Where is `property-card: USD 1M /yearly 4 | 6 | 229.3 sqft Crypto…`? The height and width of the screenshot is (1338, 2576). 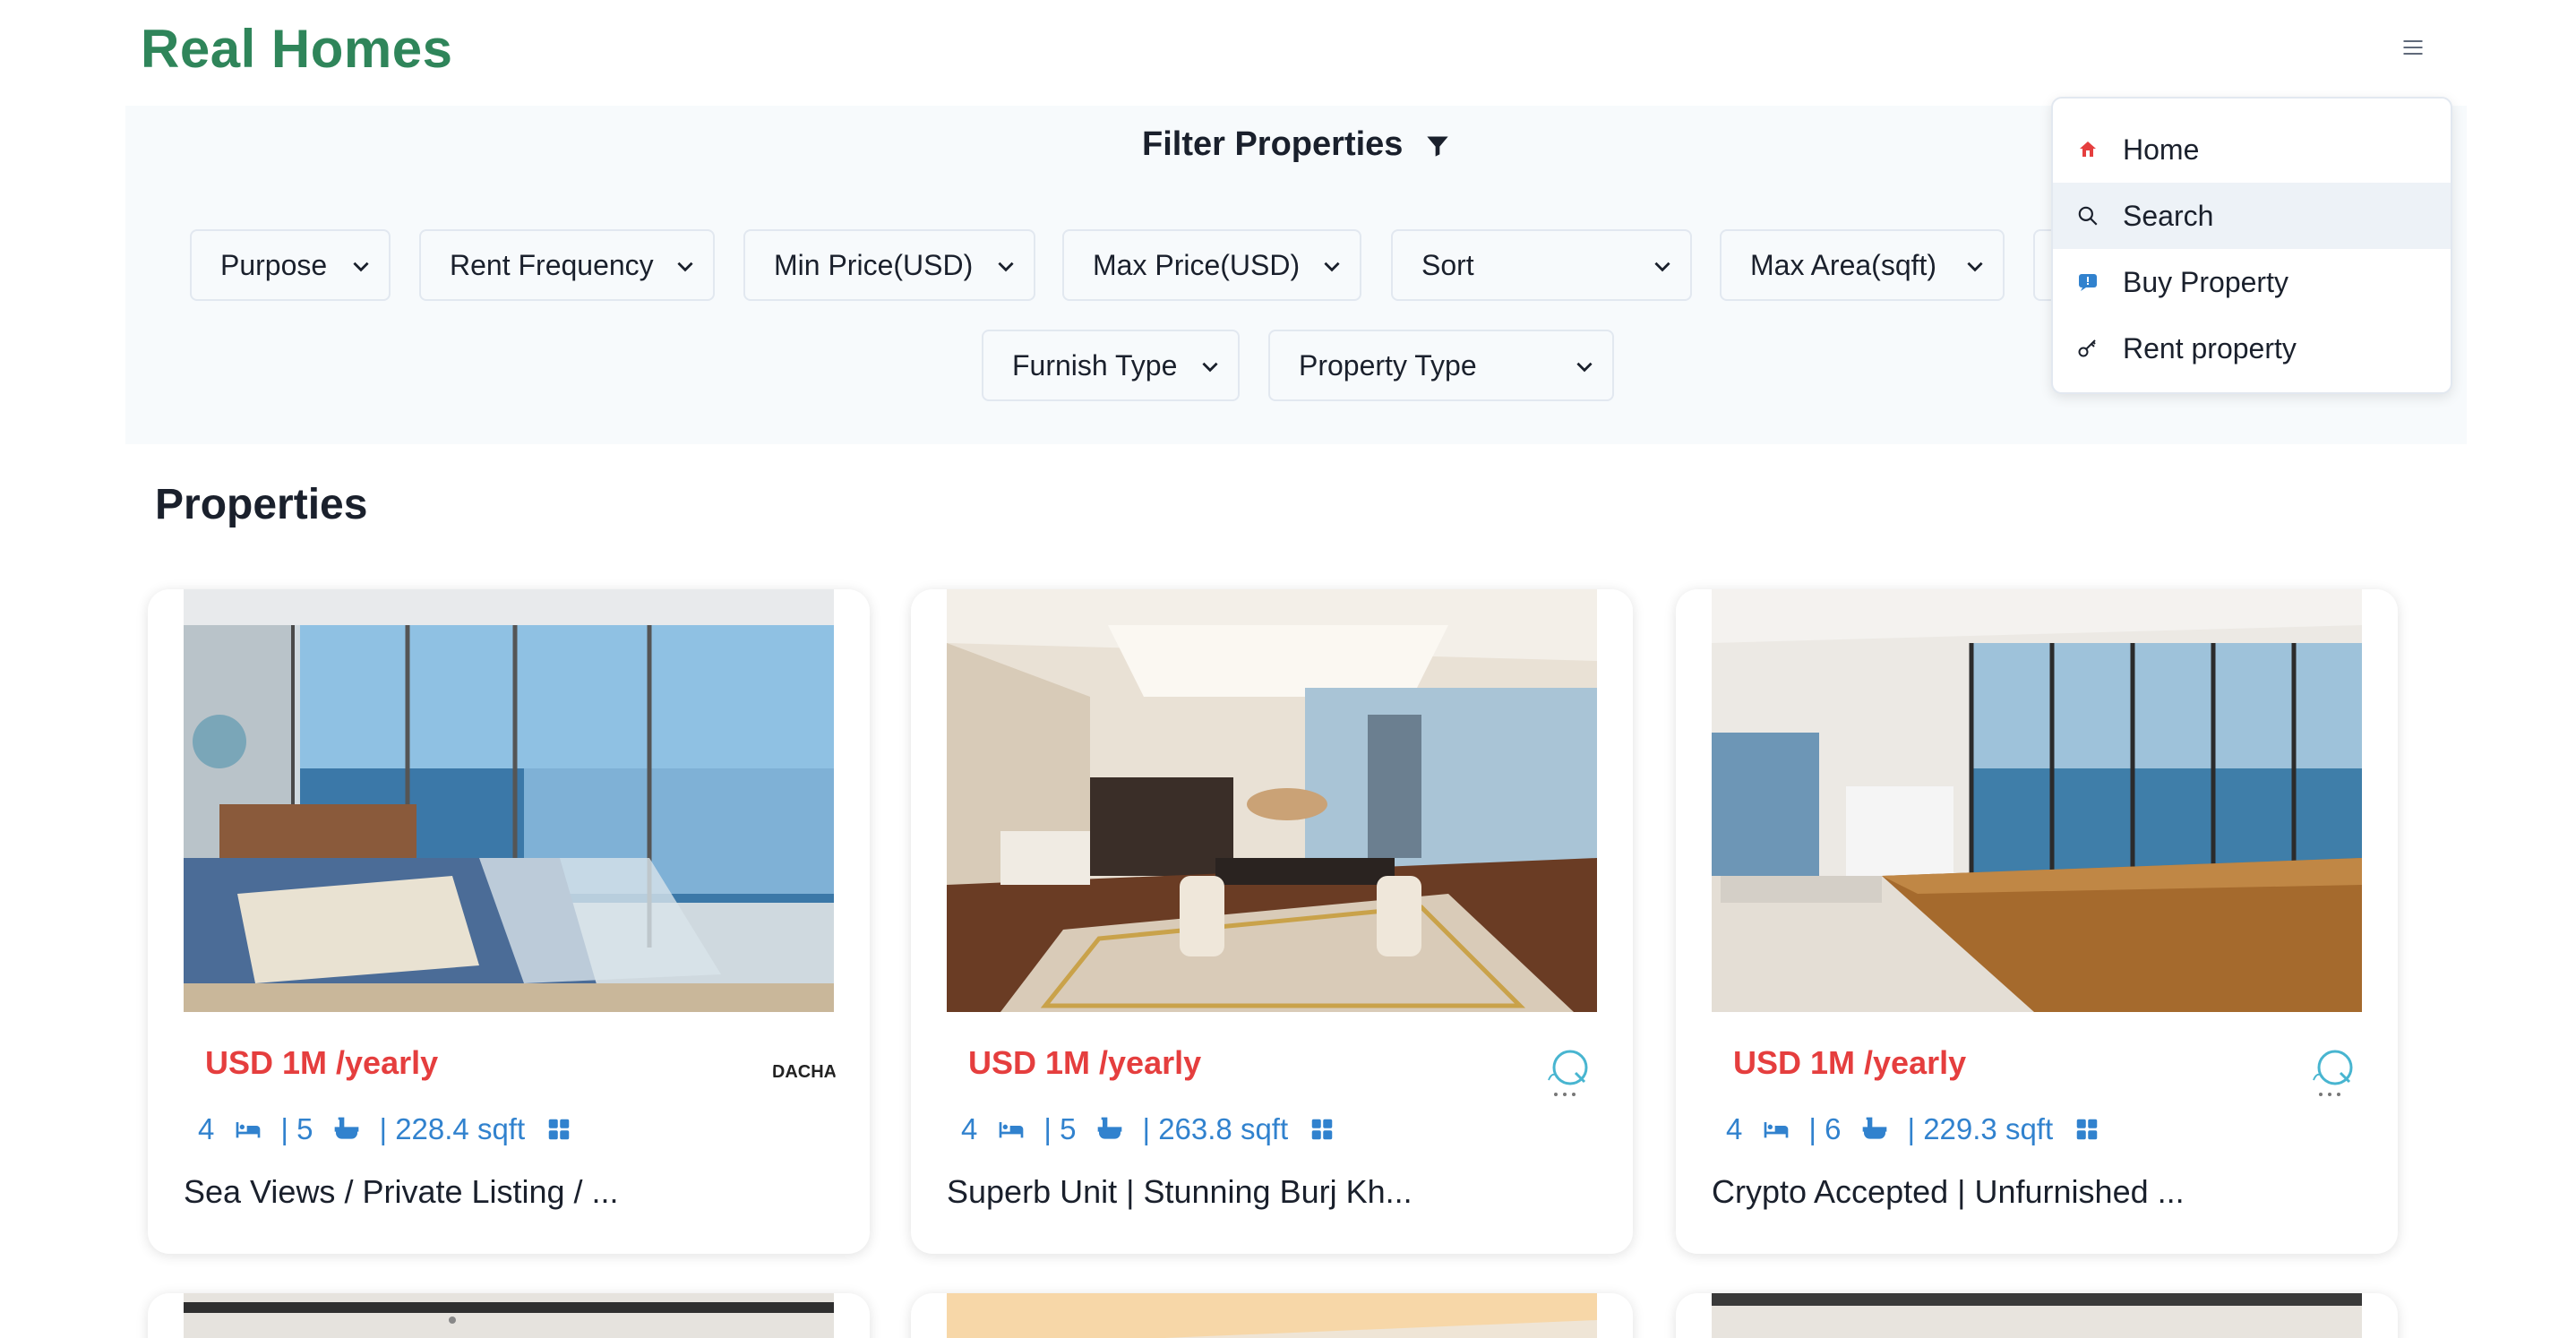 property-card: USD 1M /yearly 4 | 6 | 229.3 sqft Crypto… is located at coordinates (2037, 921).